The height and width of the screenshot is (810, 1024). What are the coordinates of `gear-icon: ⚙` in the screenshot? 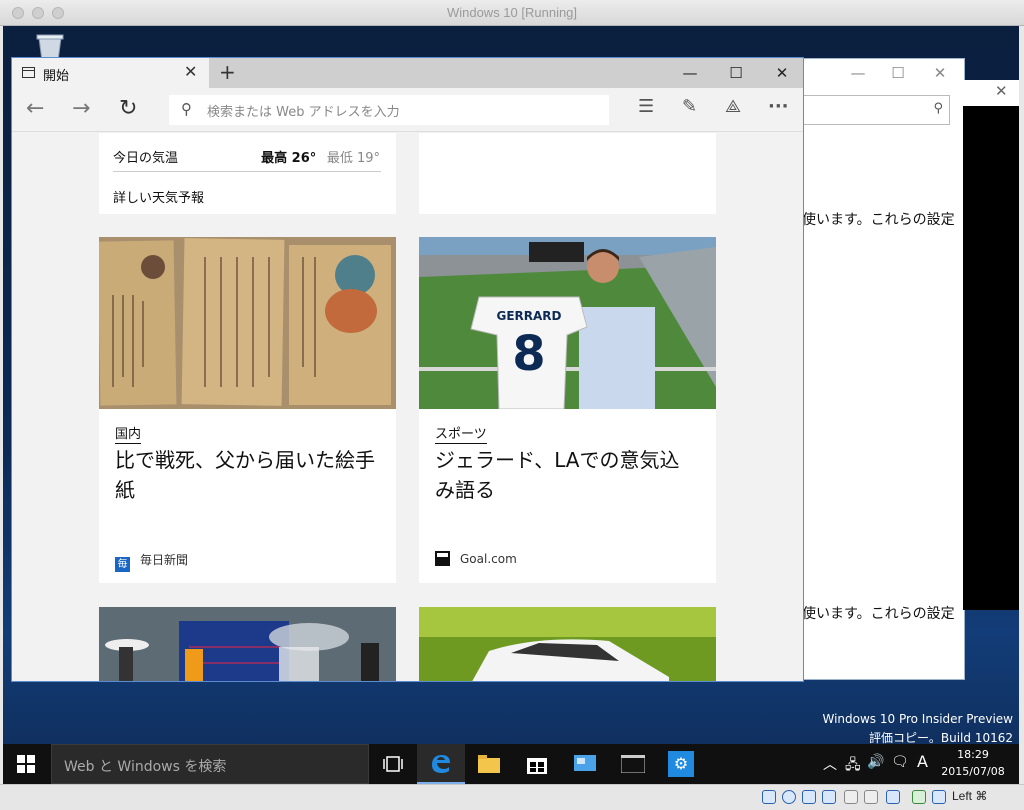 It's located at (681, 764).